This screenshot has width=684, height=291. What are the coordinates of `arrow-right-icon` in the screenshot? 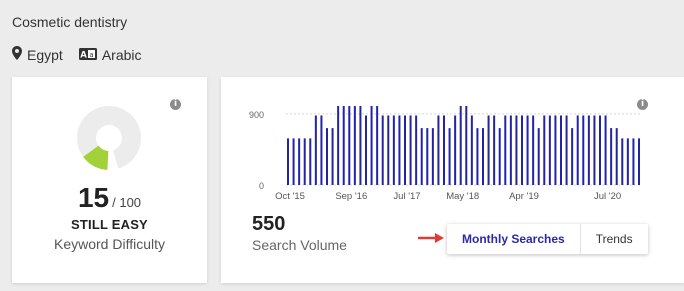 It's located at (431, 238).